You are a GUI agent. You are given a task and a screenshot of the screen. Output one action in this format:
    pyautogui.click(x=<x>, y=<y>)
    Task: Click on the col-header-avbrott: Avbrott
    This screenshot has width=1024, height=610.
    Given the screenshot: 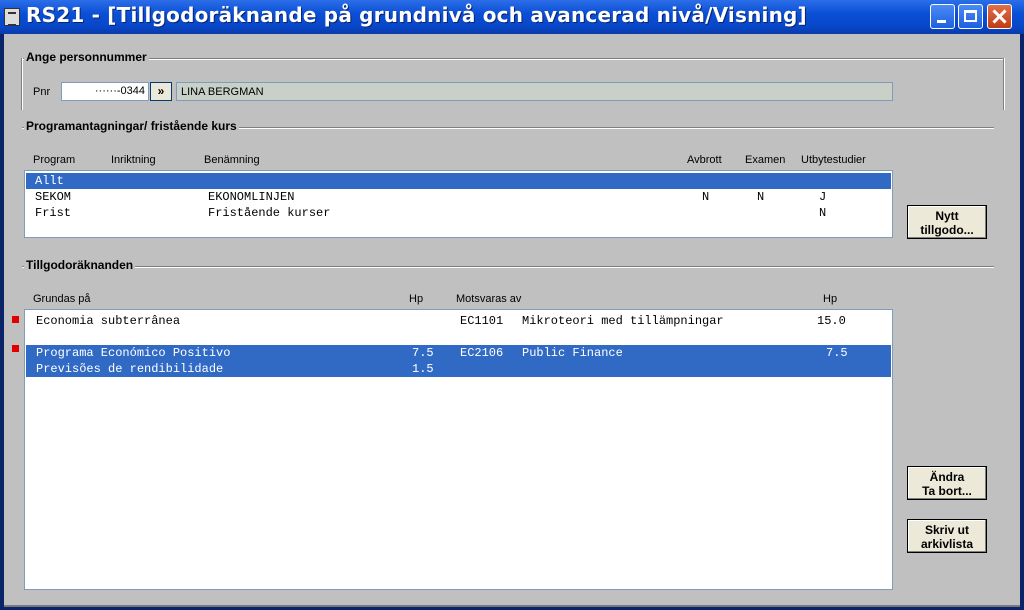 What is the action you would take?
    pyautogui.click(x=704, y=160)
    